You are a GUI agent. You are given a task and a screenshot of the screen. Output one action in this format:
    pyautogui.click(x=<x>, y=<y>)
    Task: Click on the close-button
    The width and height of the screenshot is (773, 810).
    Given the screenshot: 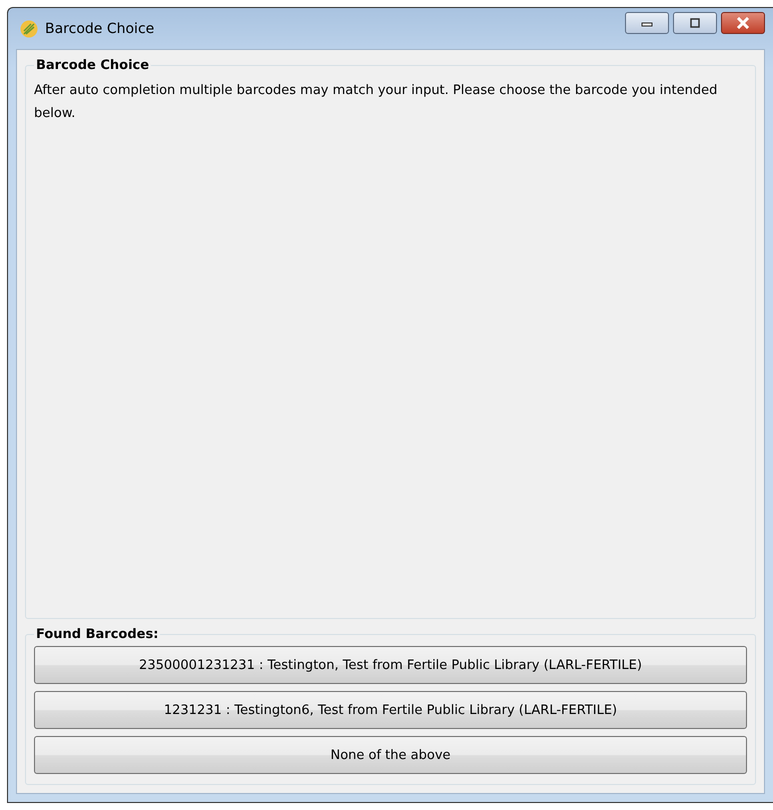 What is the action you would take?
    pyautogui.click(x=743, y=23)
    